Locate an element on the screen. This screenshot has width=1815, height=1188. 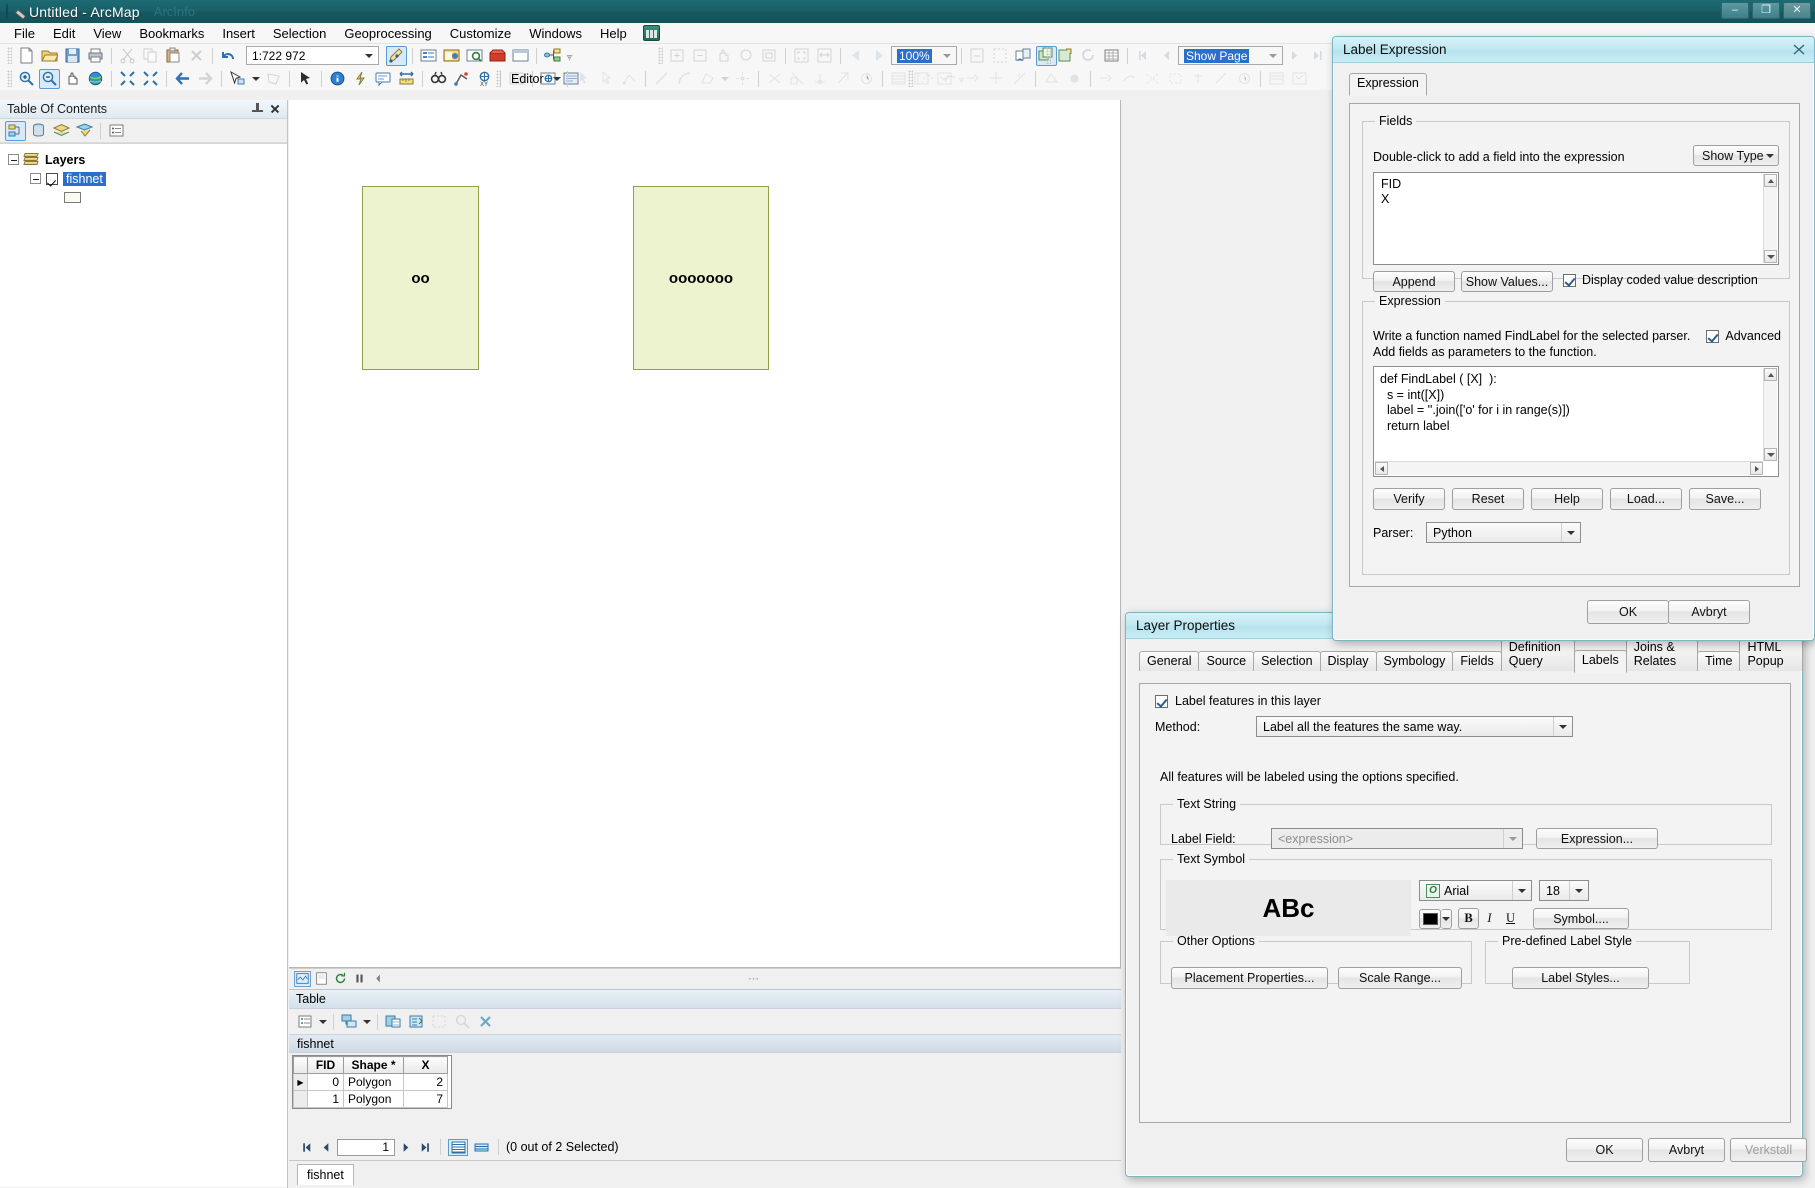
toc-root-row: Layers is located at coordinates (143, 159).